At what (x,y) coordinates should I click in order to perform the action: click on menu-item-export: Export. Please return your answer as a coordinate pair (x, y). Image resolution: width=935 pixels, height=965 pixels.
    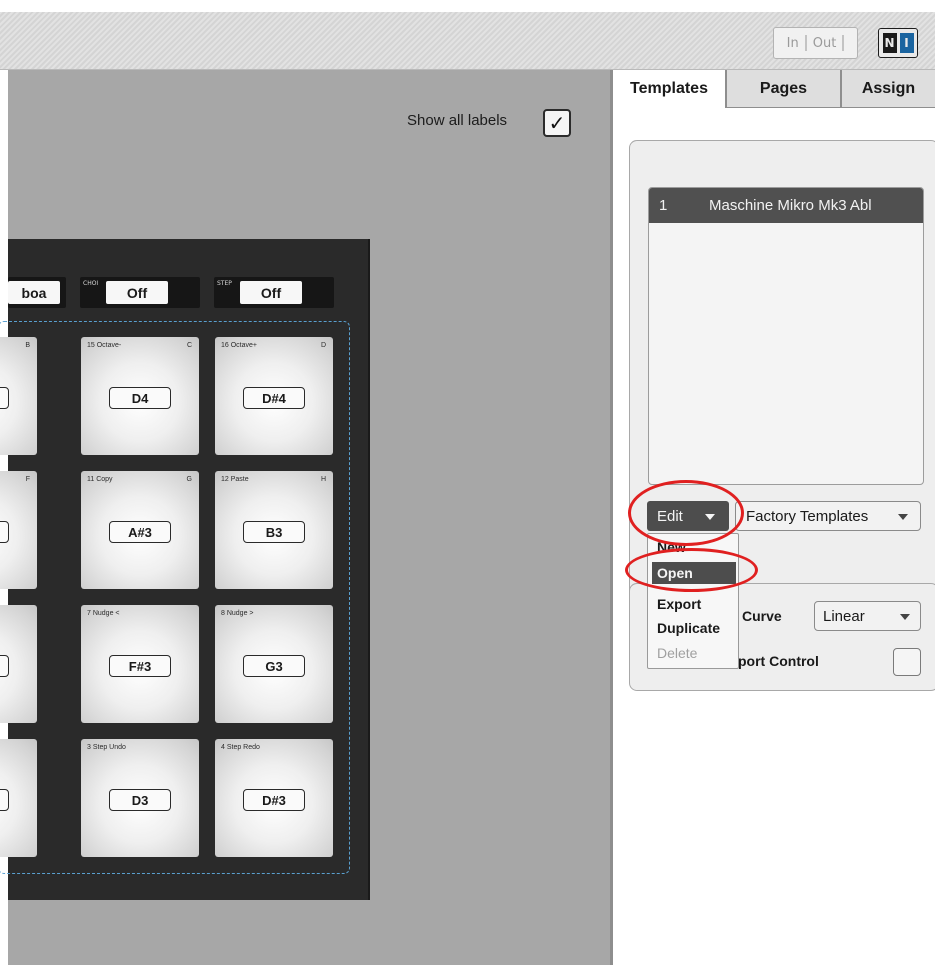
    Looking at the image, I should click on (694, 604).